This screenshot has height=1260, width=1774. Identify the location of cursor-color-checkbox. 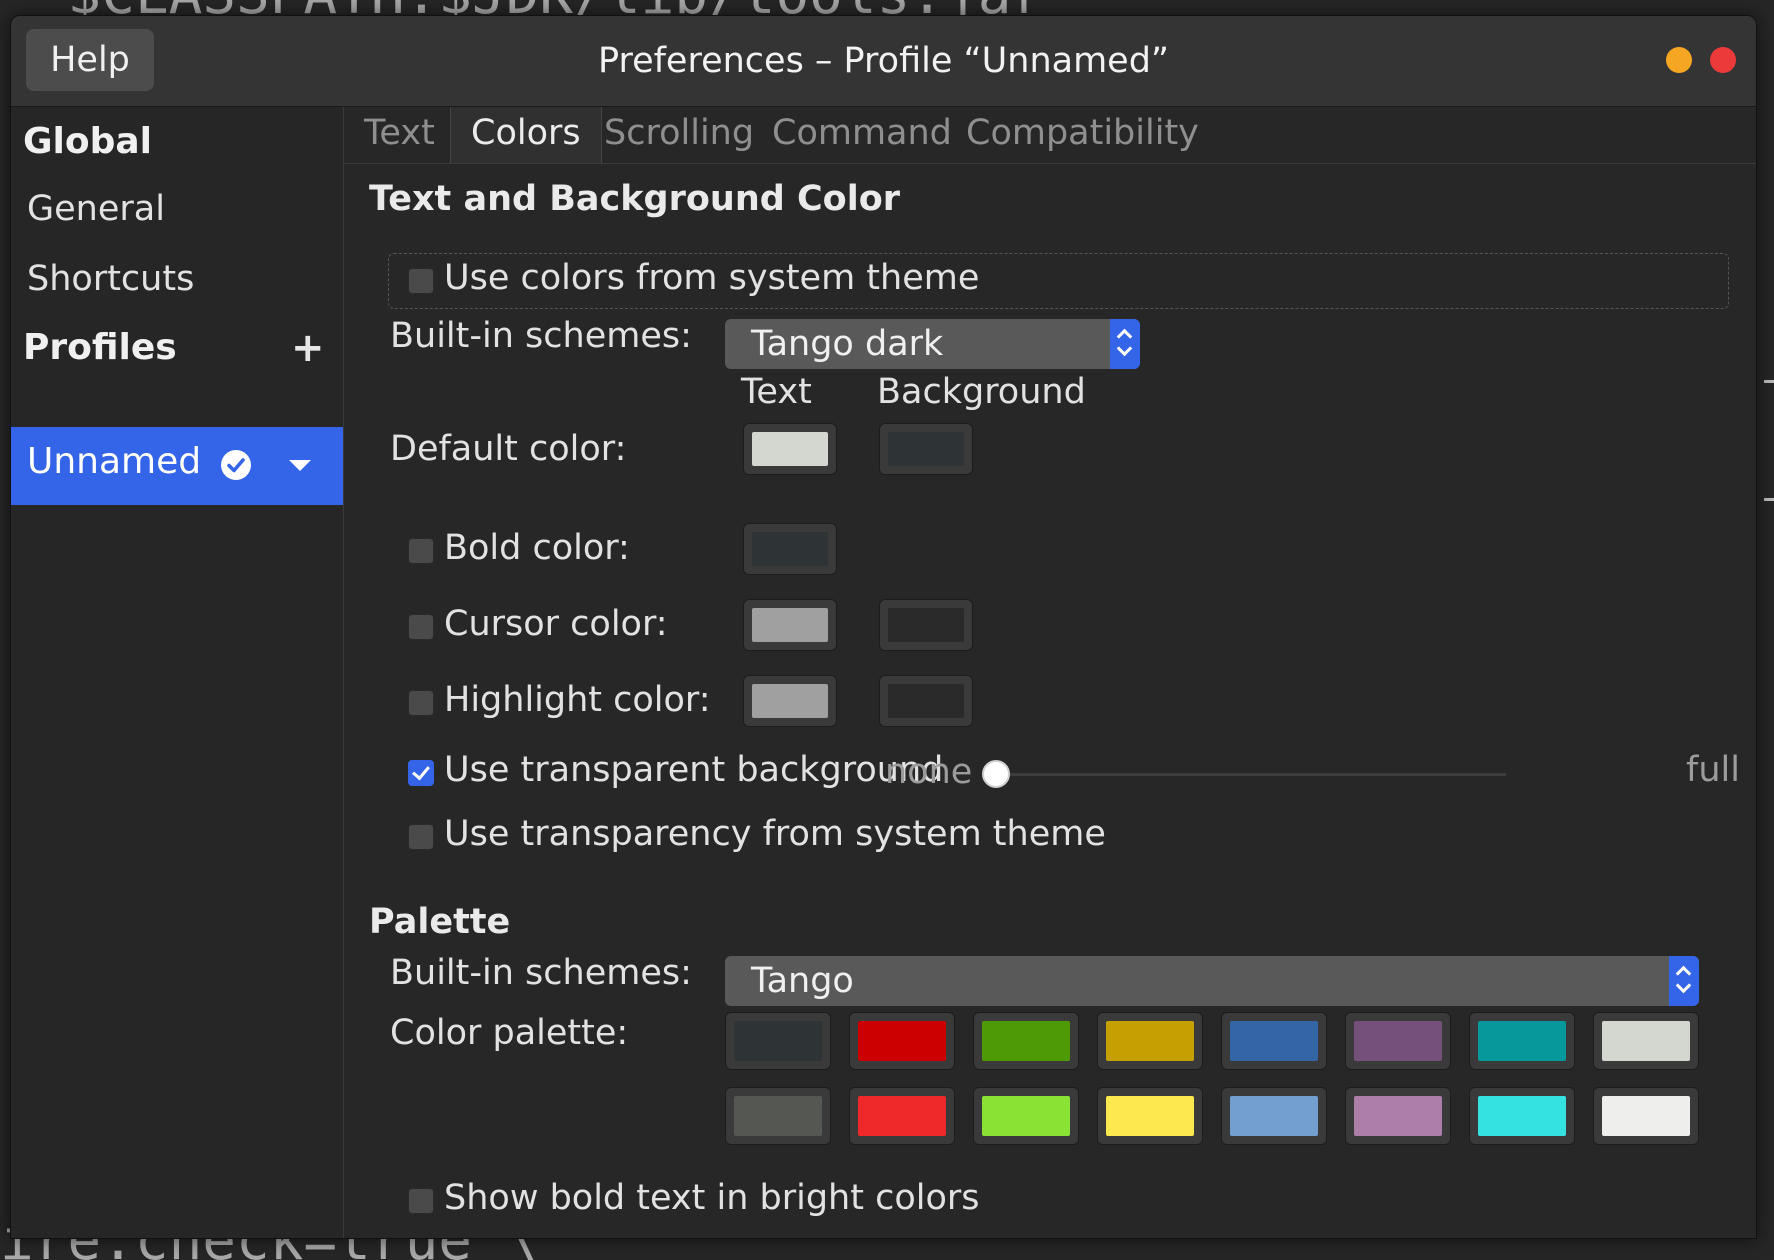
(421, 627).